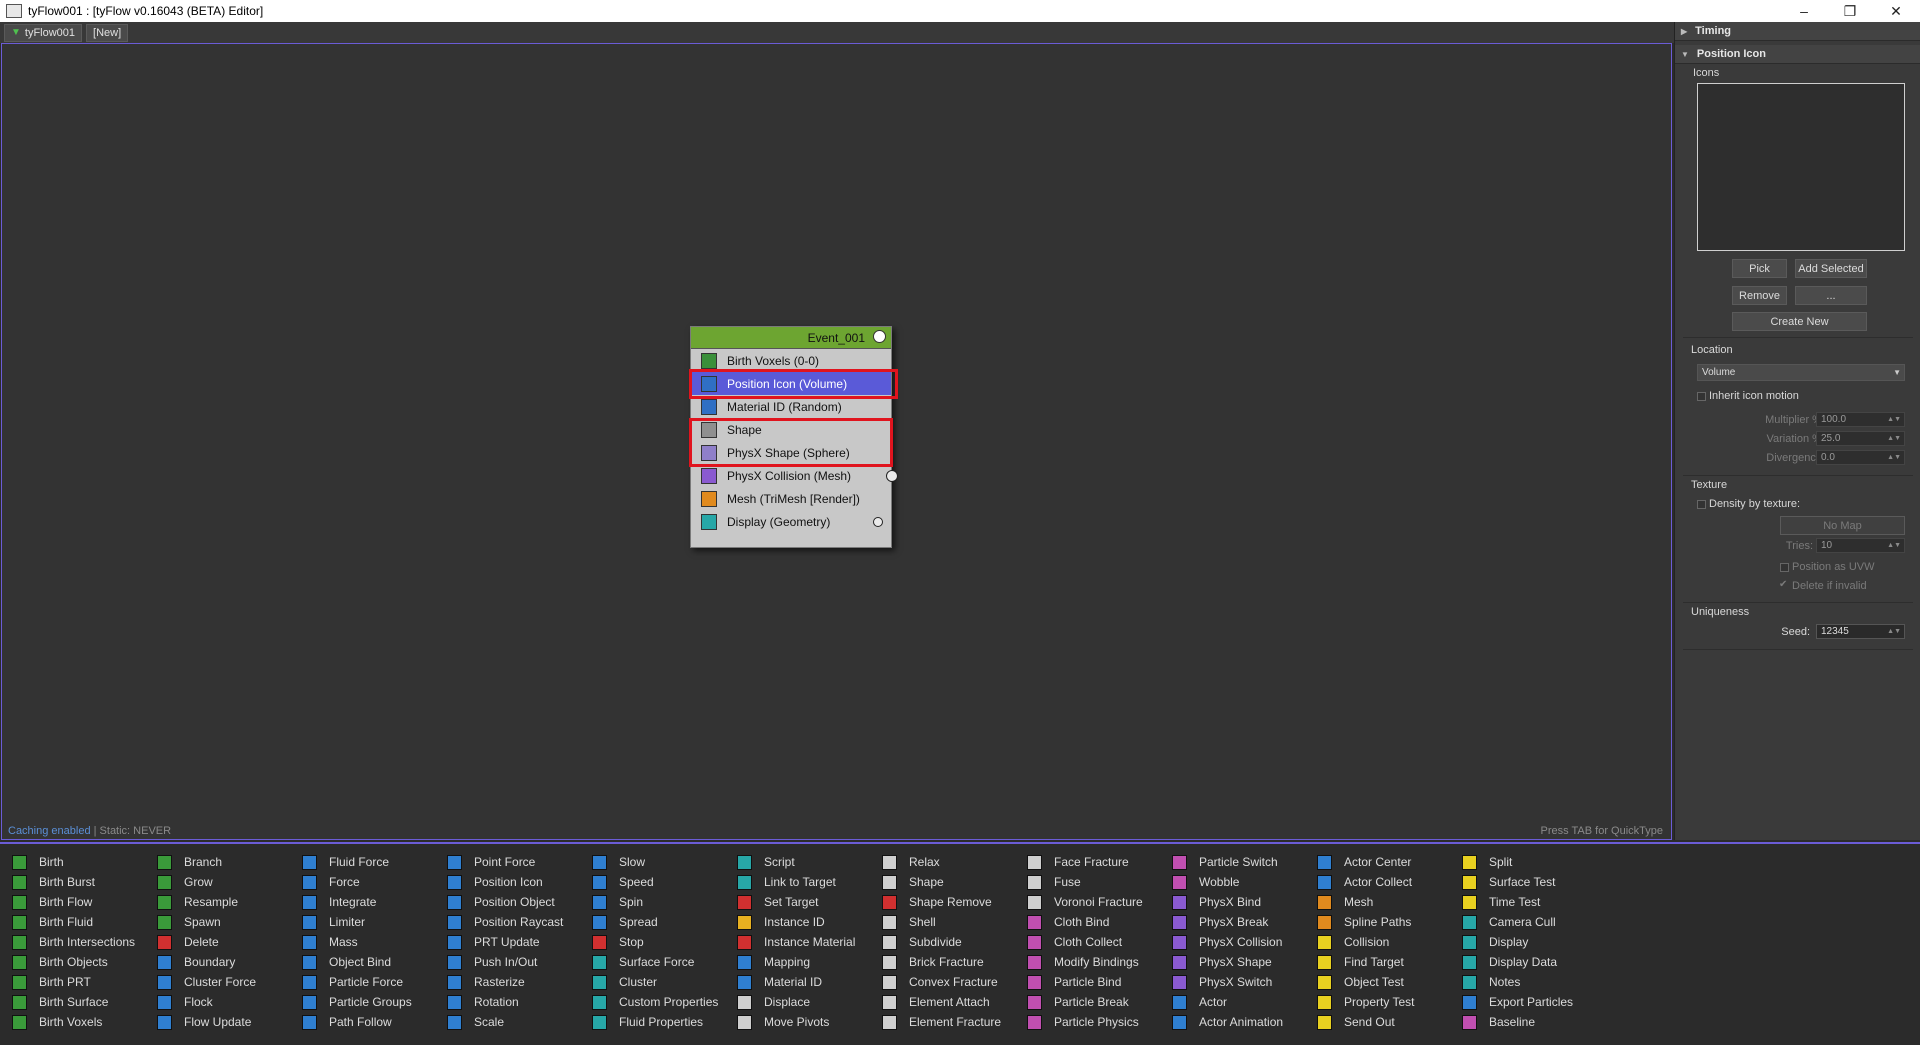  I want to click on palette-operator: Fluid Properties, so click(655, 1022).